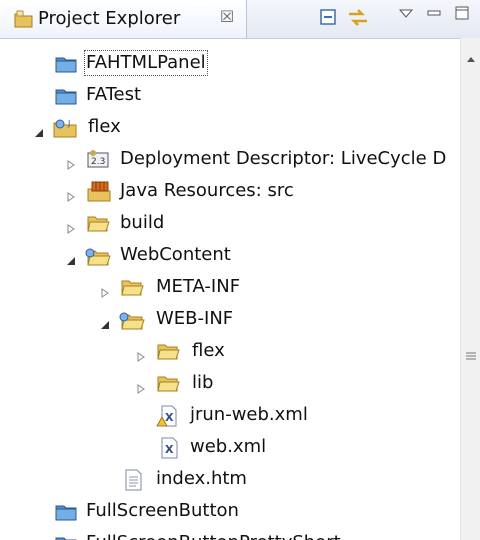 Image resolution: width=480 pixels, height=540 pixels. I want to click on tree-item-flex-project: J flex, so click(230, 127).